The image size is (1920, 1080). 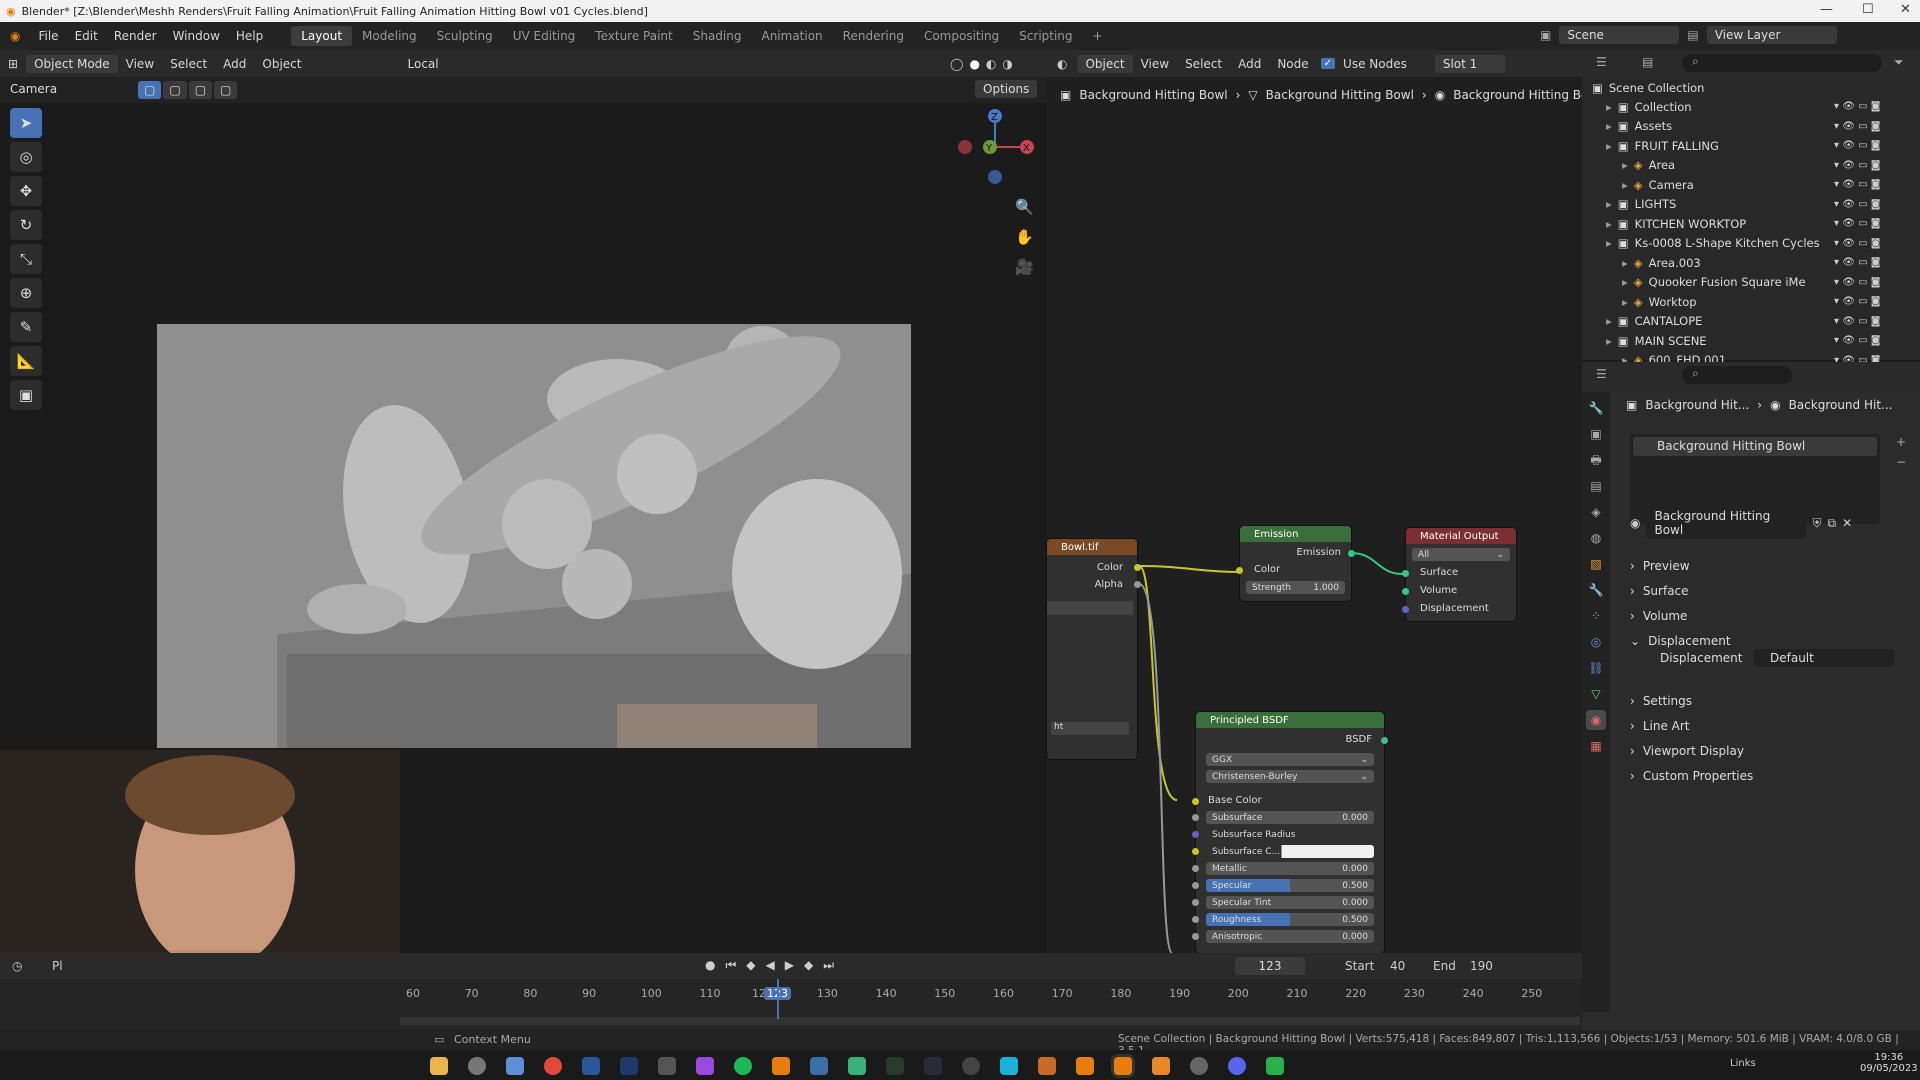 What do you see at coordinates (26, 395) in the screenshot?
I see `add-cube-tool-icon: ▣` at bounding box center [26, 395].